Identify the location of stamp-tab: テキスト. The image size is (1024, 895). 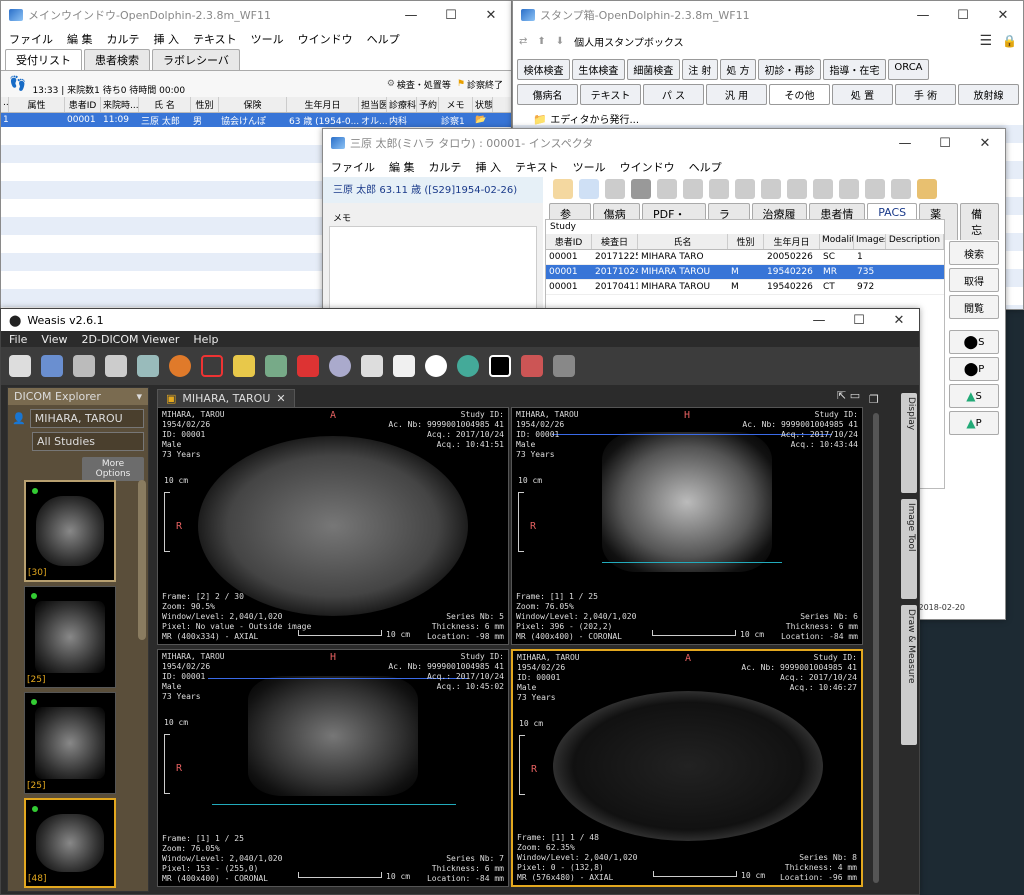
(610, 94).